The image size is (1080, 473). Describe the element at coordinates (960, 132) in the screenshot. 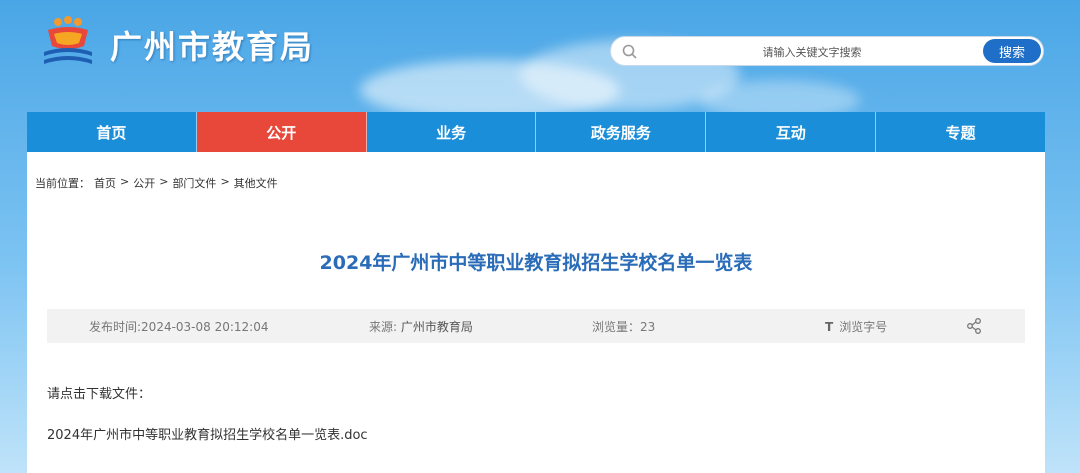

I see `nav-item-topics: 专题` at that location.